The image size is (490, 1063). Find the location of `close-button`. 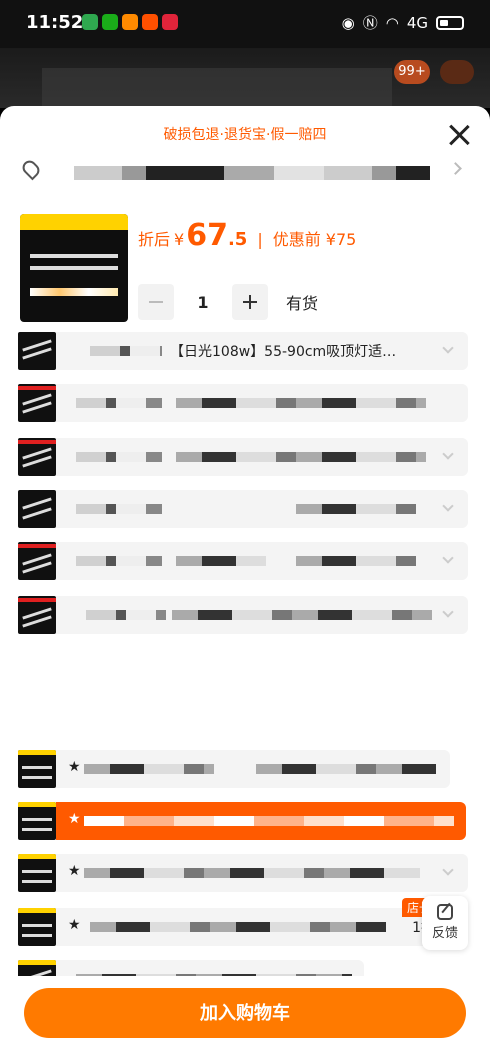

close-button is located at coordinates (459, 135).